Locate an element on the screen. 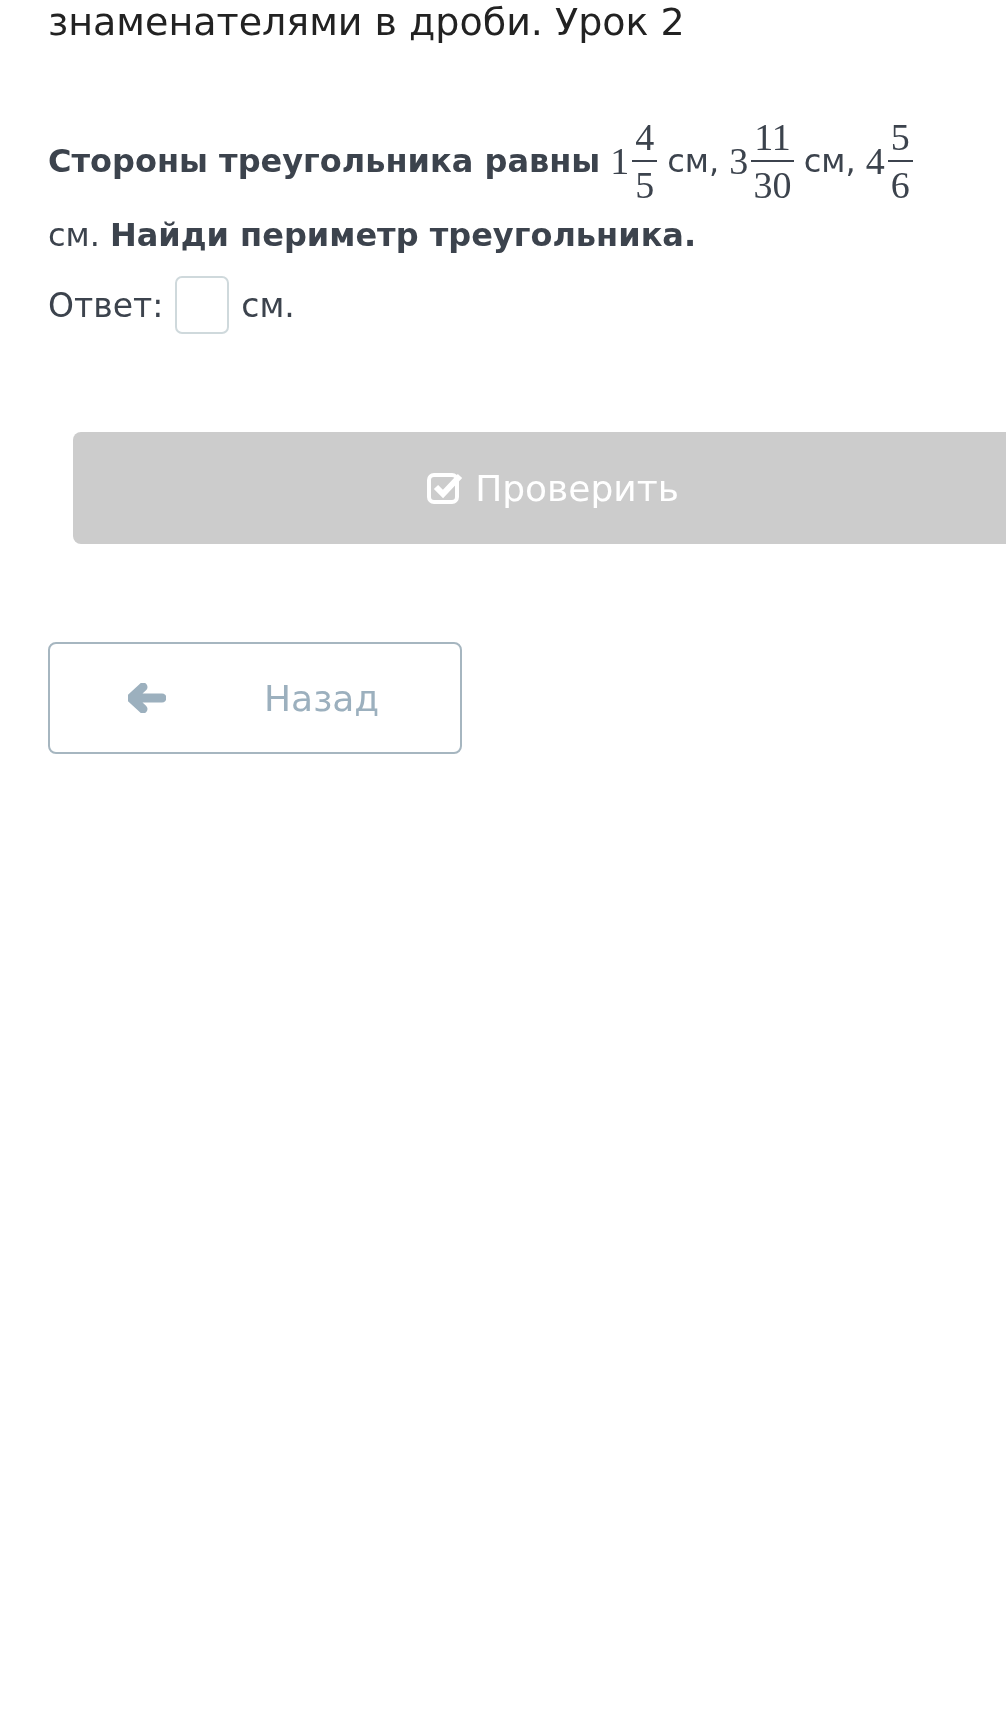 The height and width of the screenshot is (1714, 1006). question-text: см. is located at coordinates (74, 235).